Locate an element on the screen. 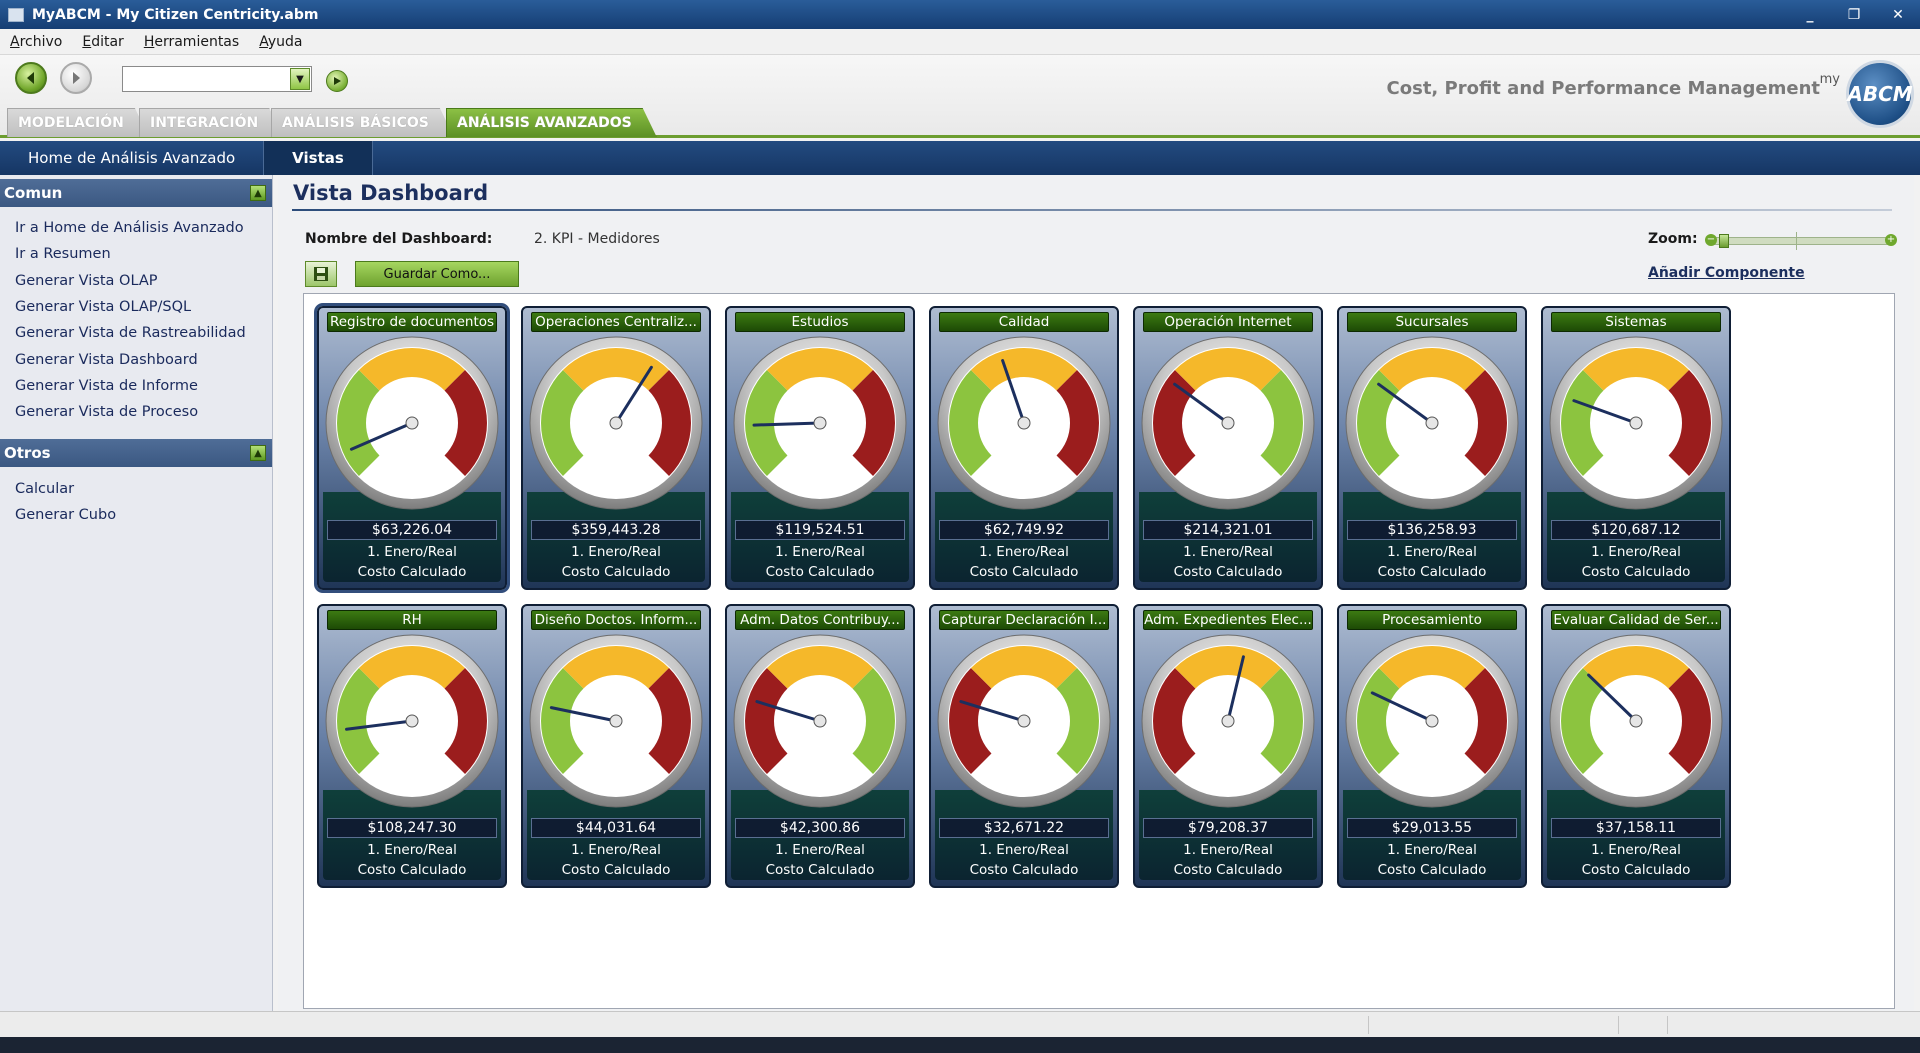 This screenshot has height=1053, width=1920. zoom-slider: − + is located at coordinates (1801, 241).